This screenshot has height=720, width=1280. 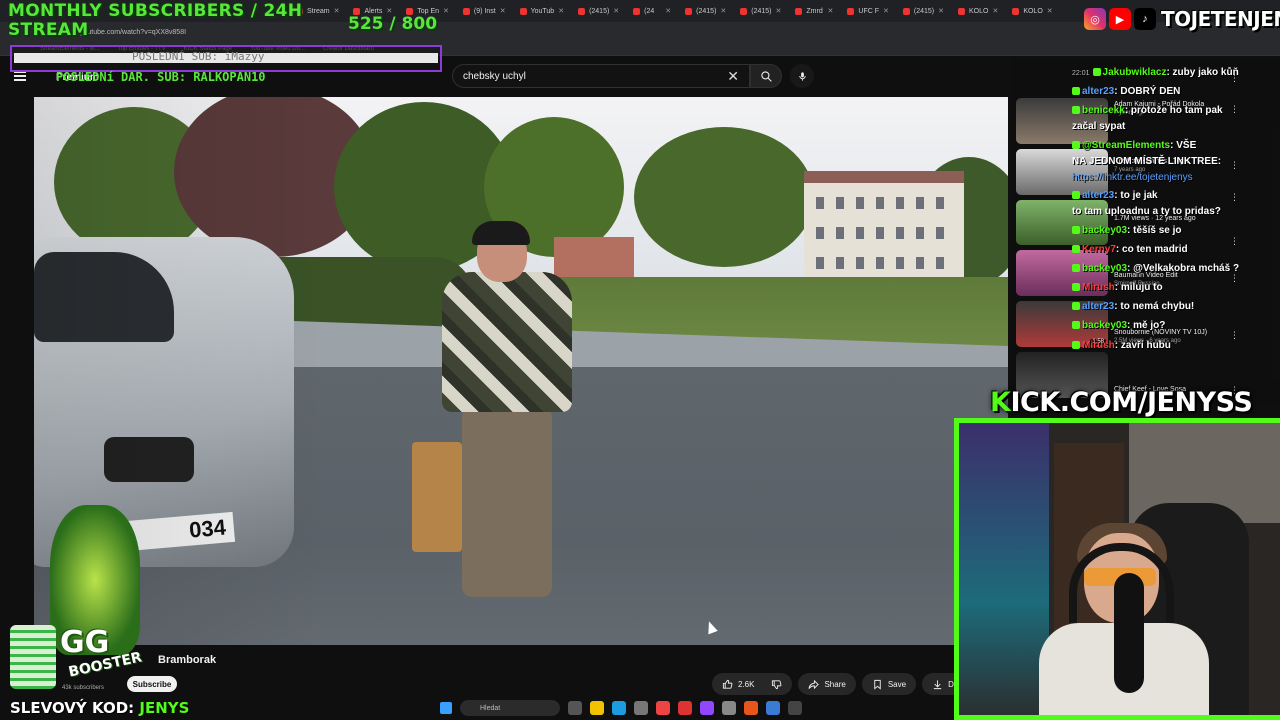 What do you see at coordinates (1121, 402) in the screenshot?
I see `kick-url: KICK.COM/JENYSS` at bounding box center [1121, 402].